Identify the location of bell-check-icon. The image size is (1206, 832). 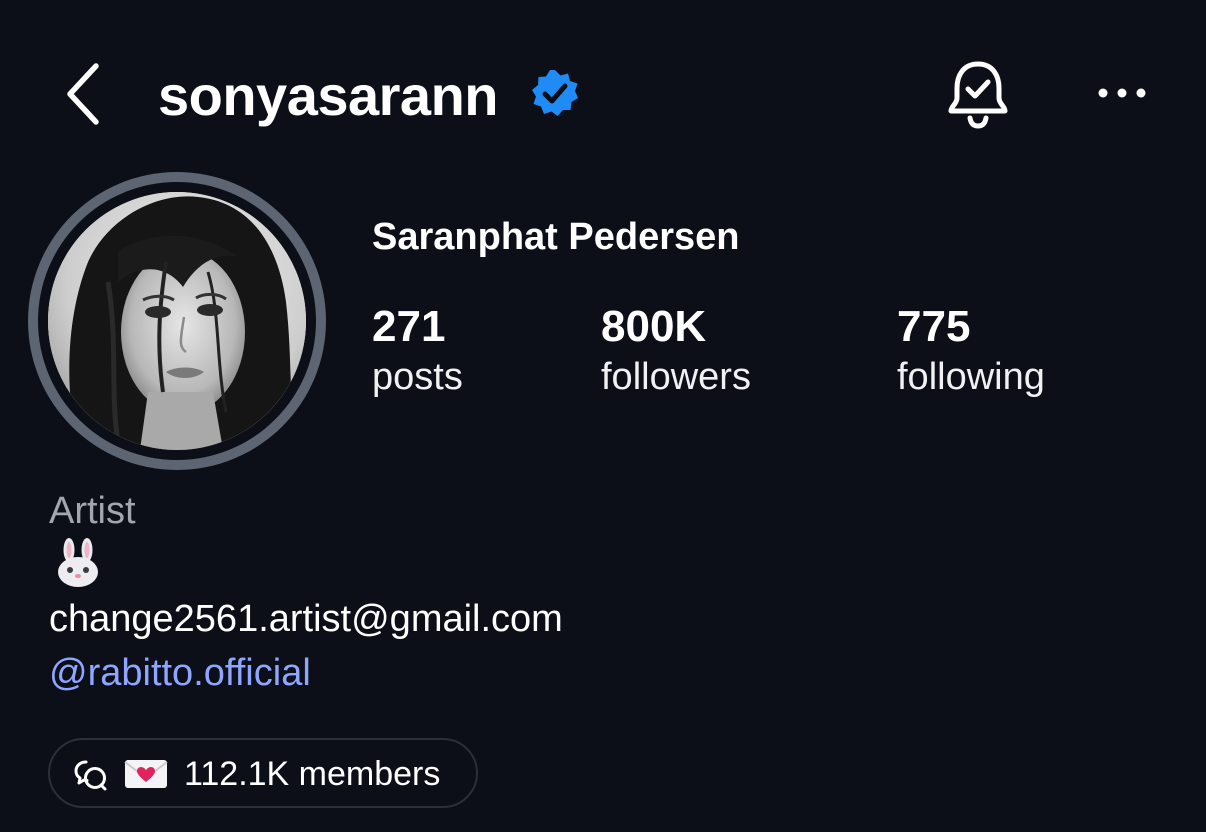
(978, 95).